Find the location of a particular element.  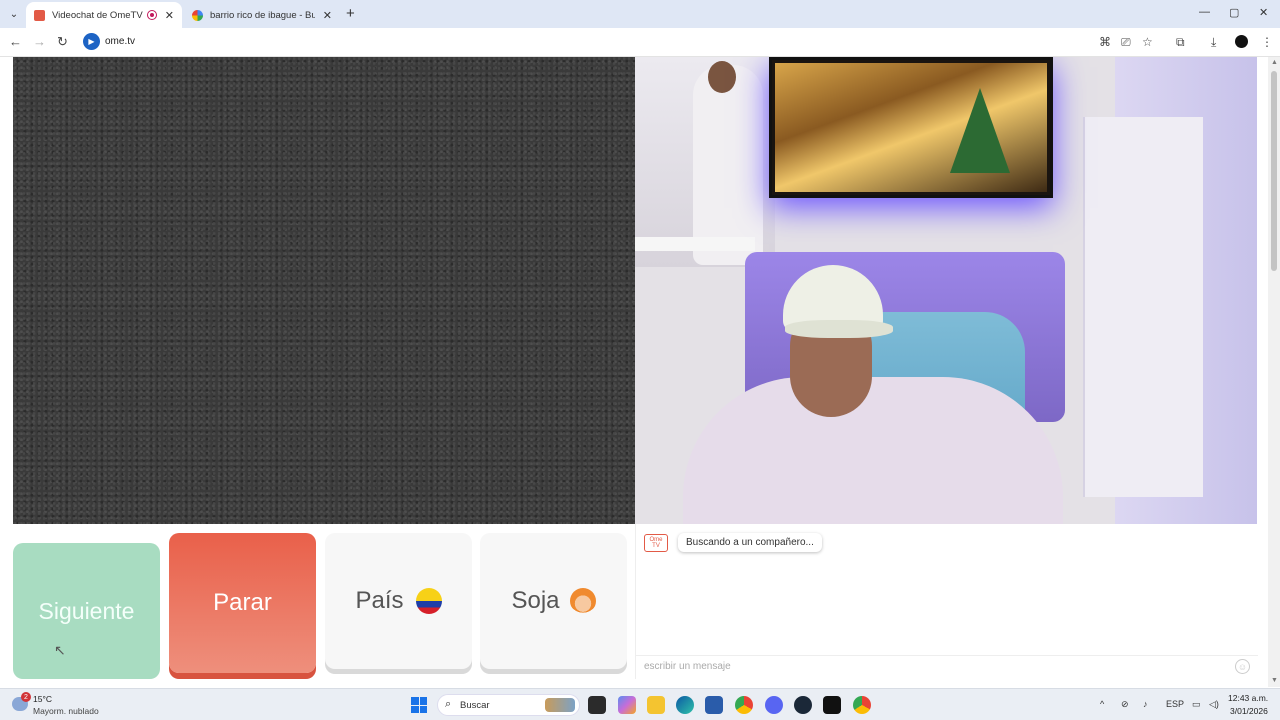

chrome-icon is located at coordinates (744, 705).